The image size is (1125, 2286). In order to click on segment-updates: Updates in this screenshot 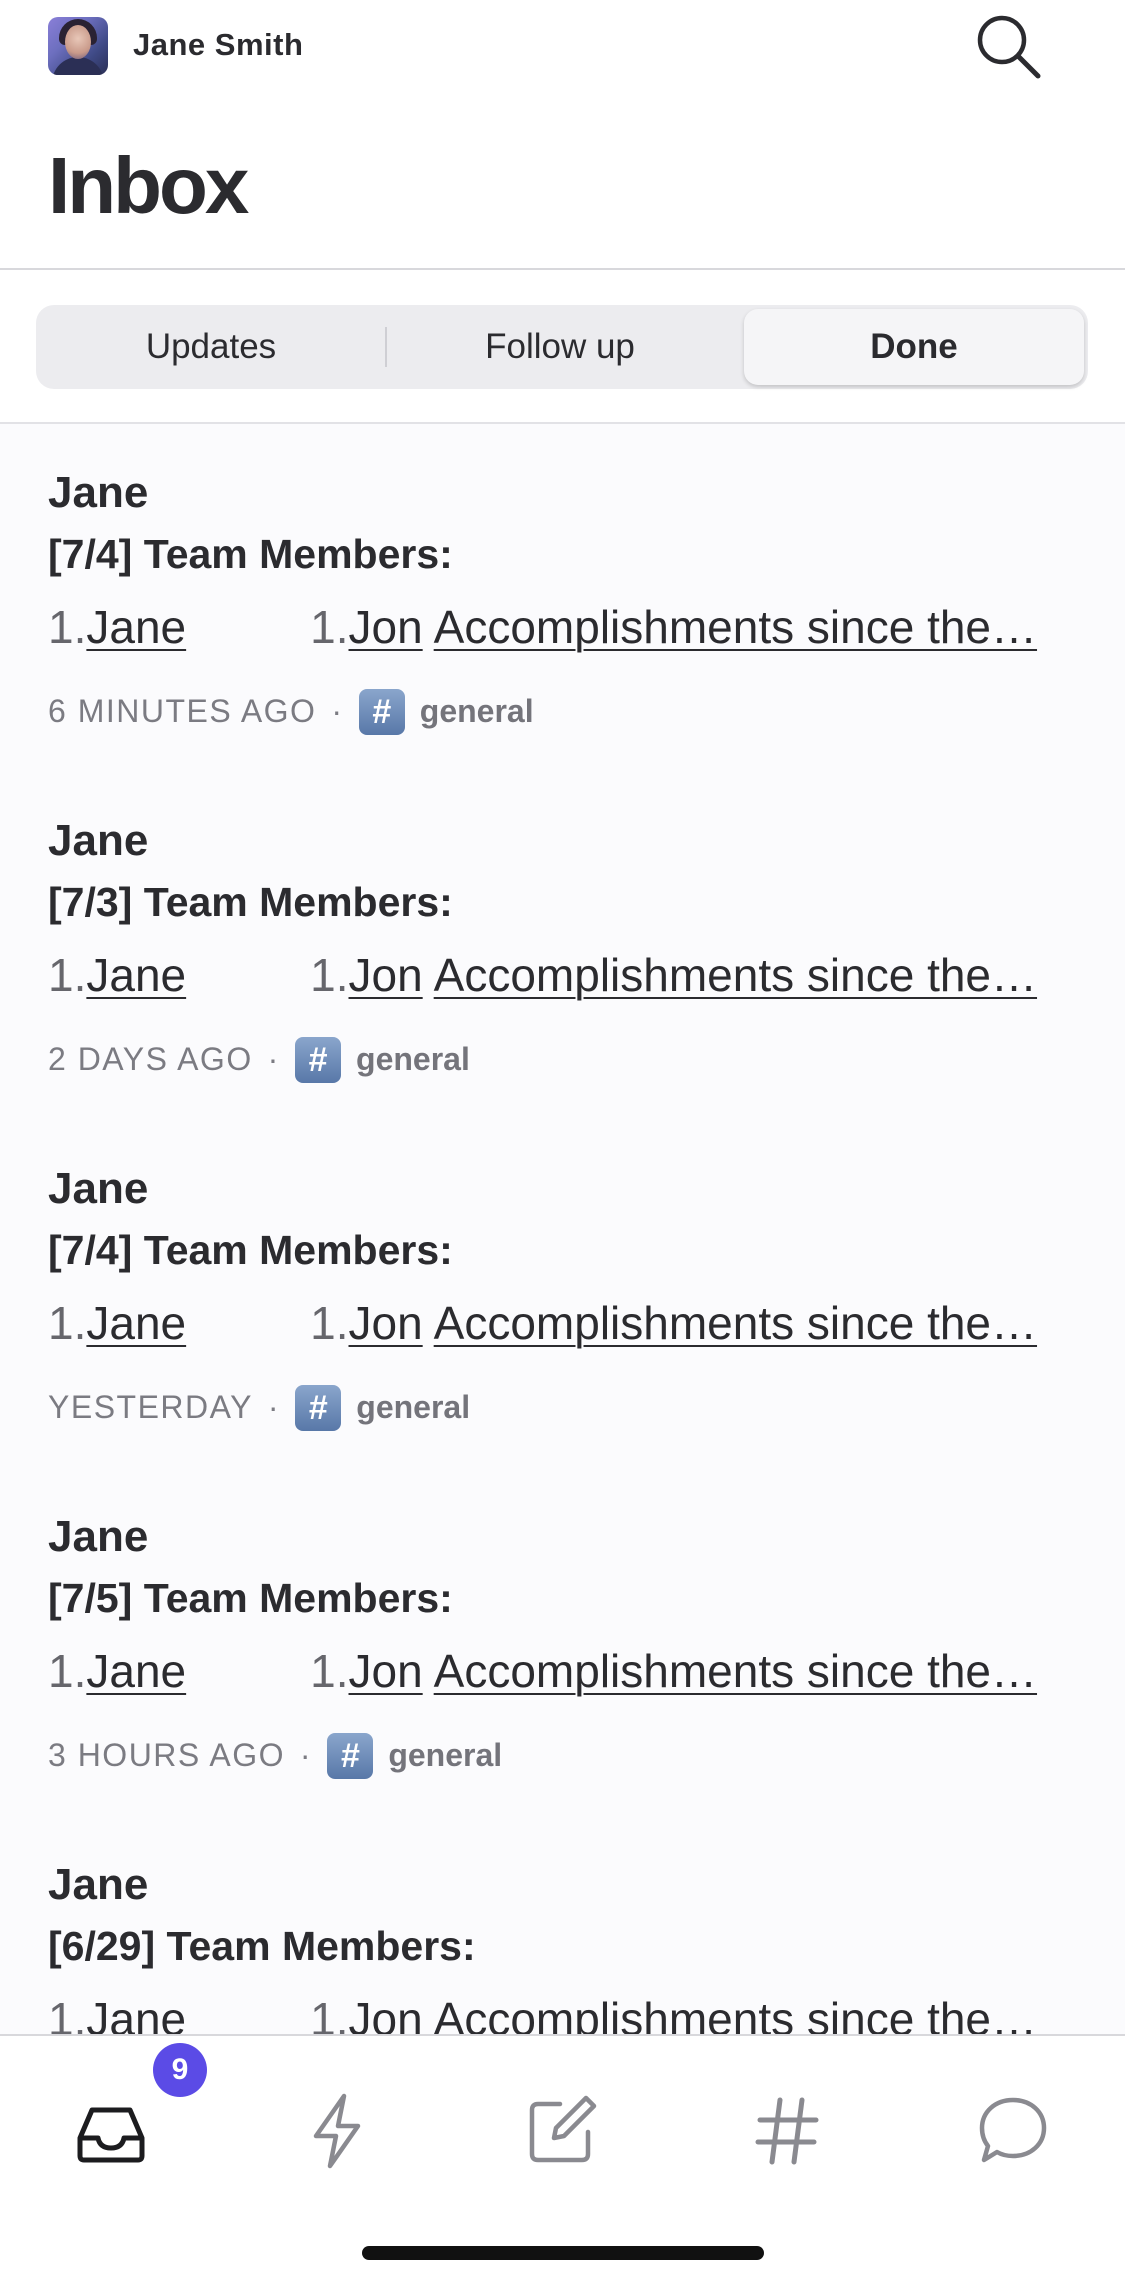, I will do `click(211, 347)`.